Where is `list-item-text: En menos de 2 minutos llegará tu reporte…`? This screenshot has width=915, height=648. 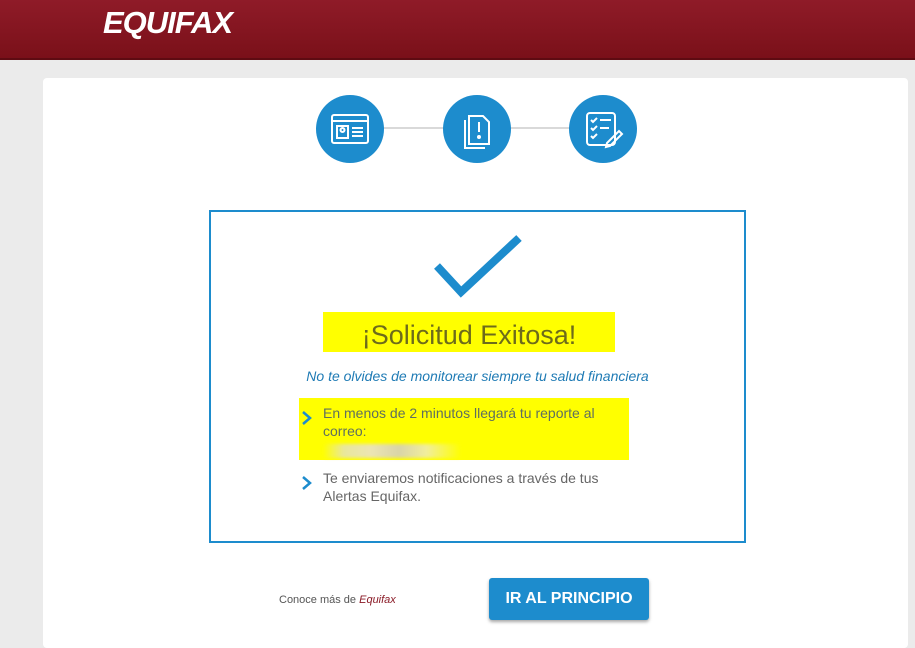
list-item-text: En menos de 2 minutos llegará tu reporte… is located at coordinates (459, 422).